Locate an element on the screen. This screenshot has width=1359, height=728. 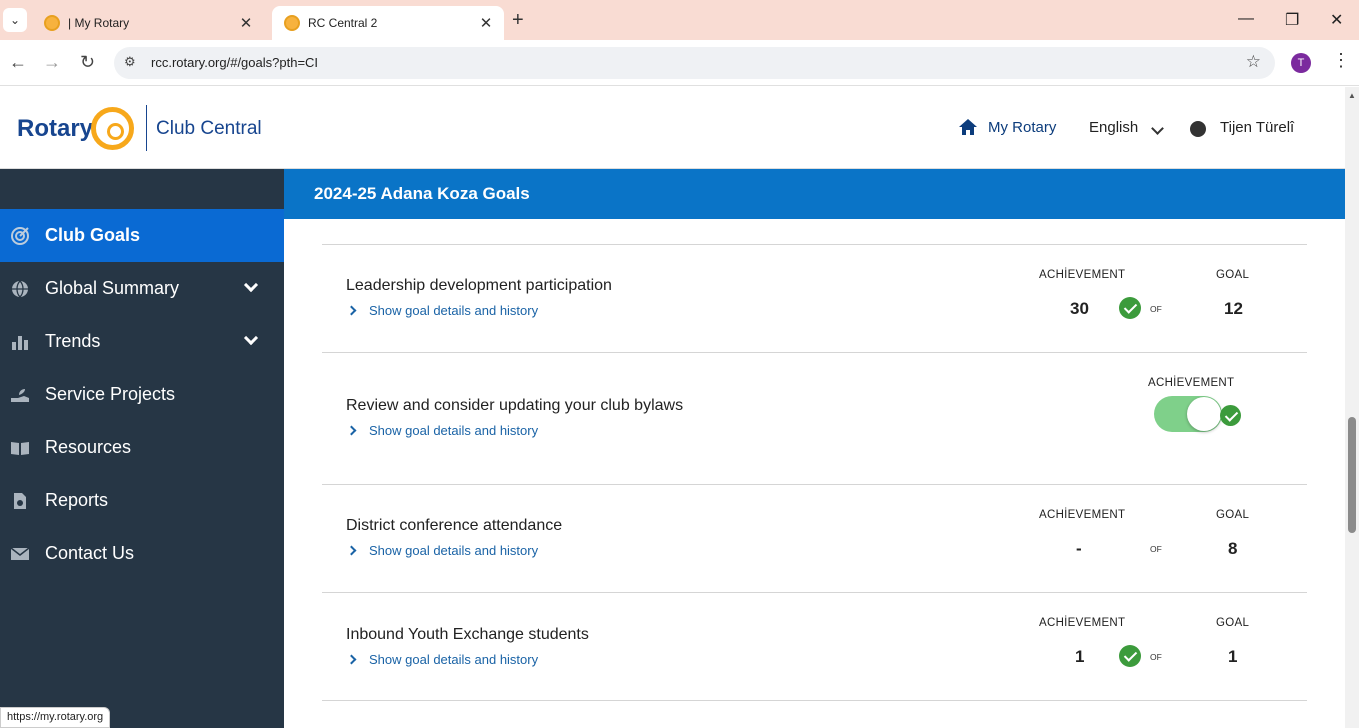
goal-value: 8 is located at coordinates (1233, 548).